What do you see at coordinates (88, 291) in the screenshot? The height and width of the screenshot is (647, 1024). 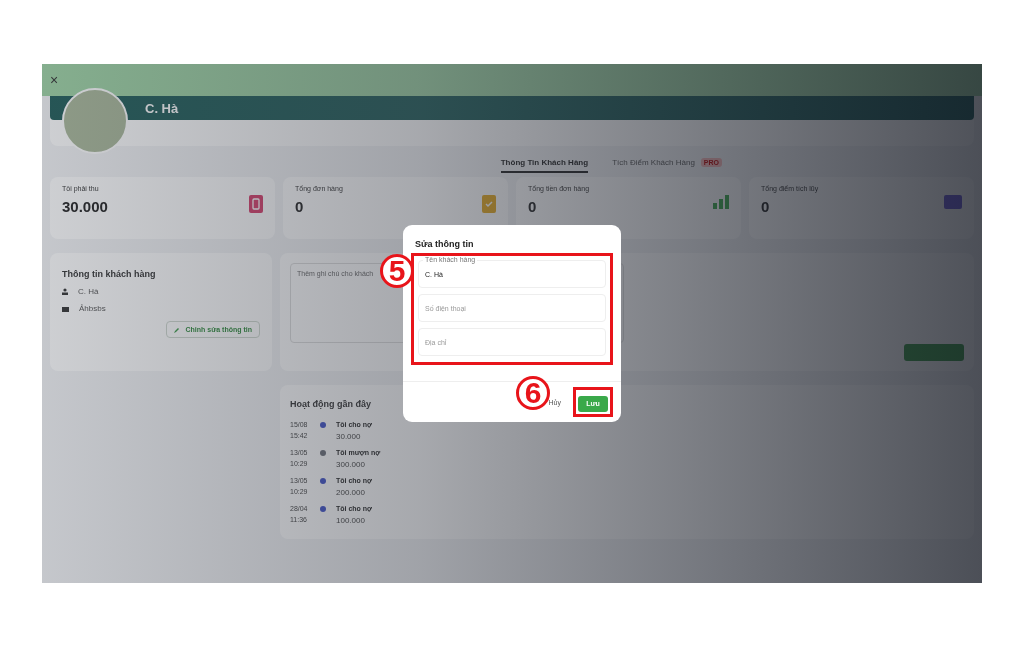 I see `customer-name-text: C. Hà` at bounding box center [88, 291].